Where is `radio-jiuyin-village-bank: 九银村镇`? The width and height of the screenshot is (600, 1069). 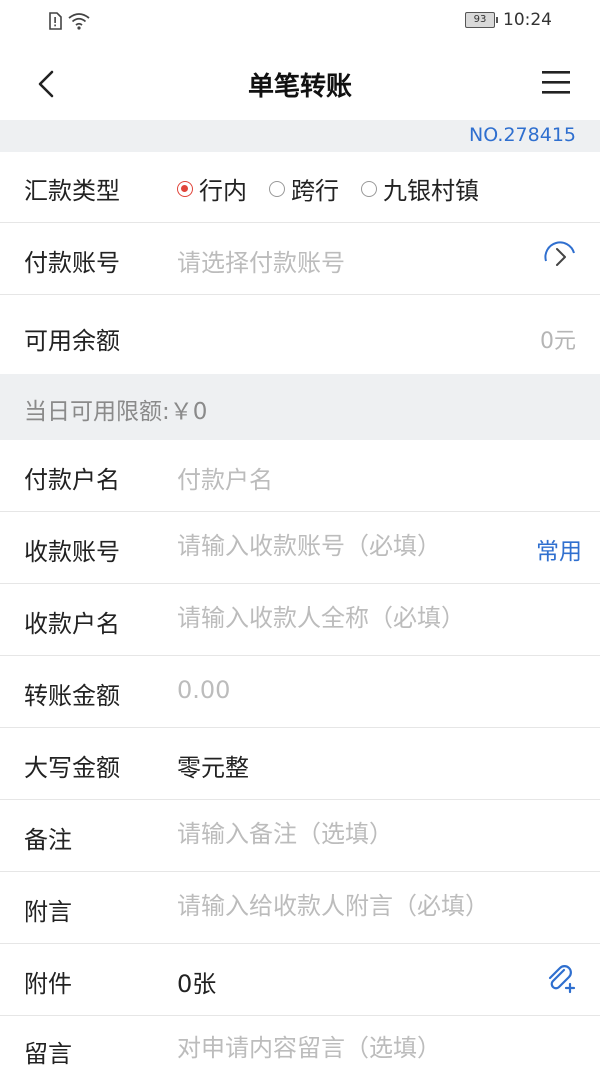
radio-jiuyin-village-bank: 九银村镇 is located at coordinates (420, 188).